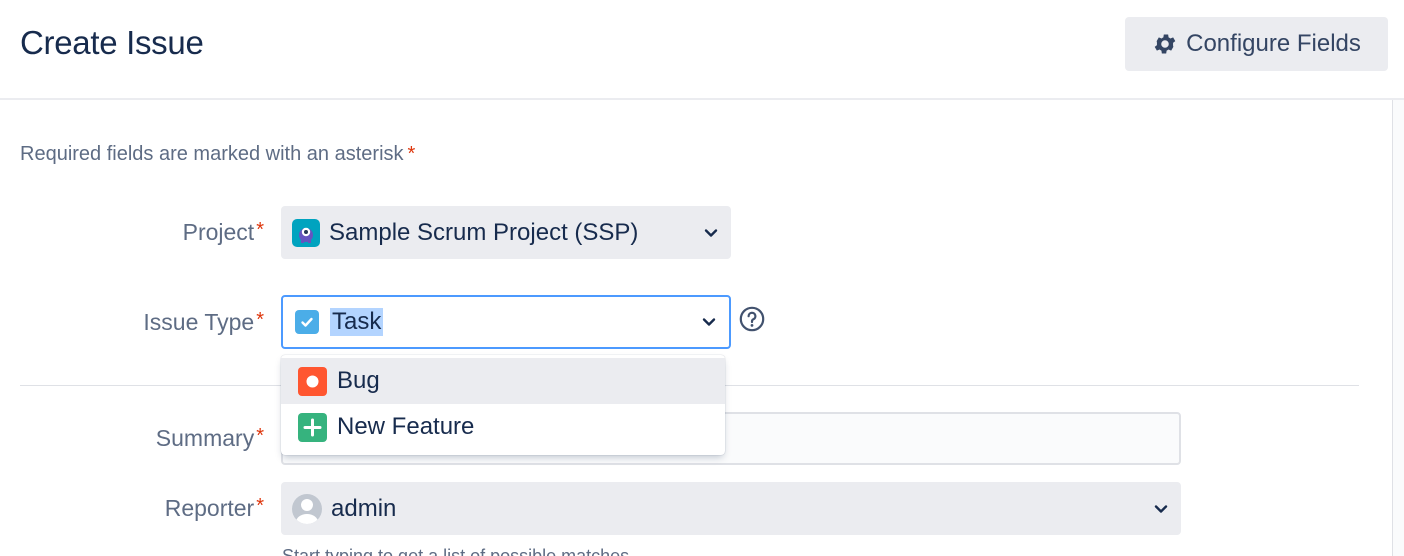 This screenshot has width=1404, height=556. What do you see at coordinates (307, 322) in the screenshot?
I see `task-icon` at bounding box center [307, 322].